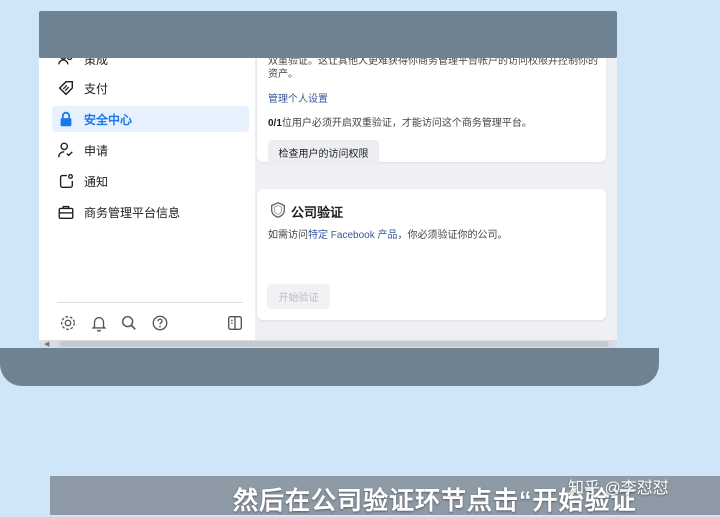  I want to click on lock-icon, so click(66, 119).